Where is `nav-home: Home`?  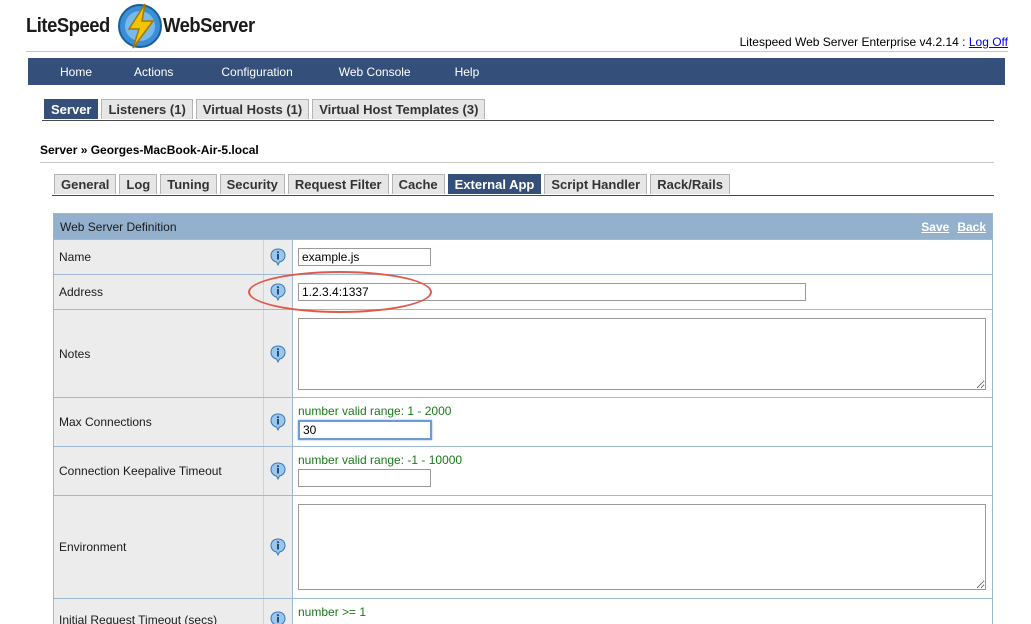
nav-home: Home is located at coordinates (76, 72).